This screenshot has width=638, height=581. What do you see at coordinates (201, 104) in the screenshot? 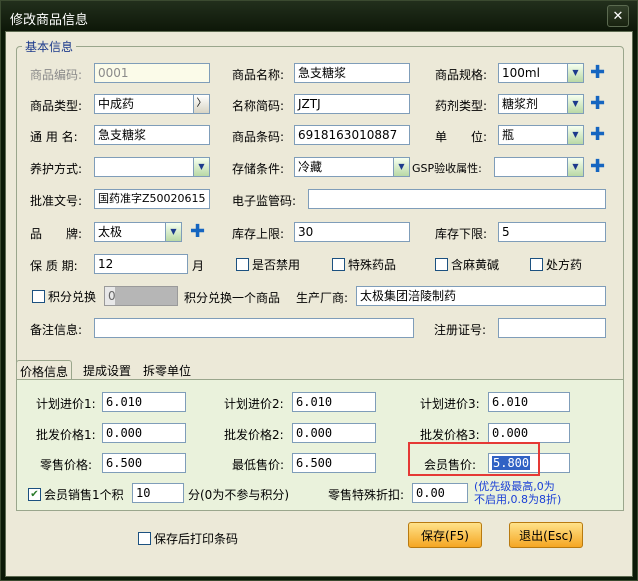
I see `type-picker-button: 〉` at bounding box center [201, 104].